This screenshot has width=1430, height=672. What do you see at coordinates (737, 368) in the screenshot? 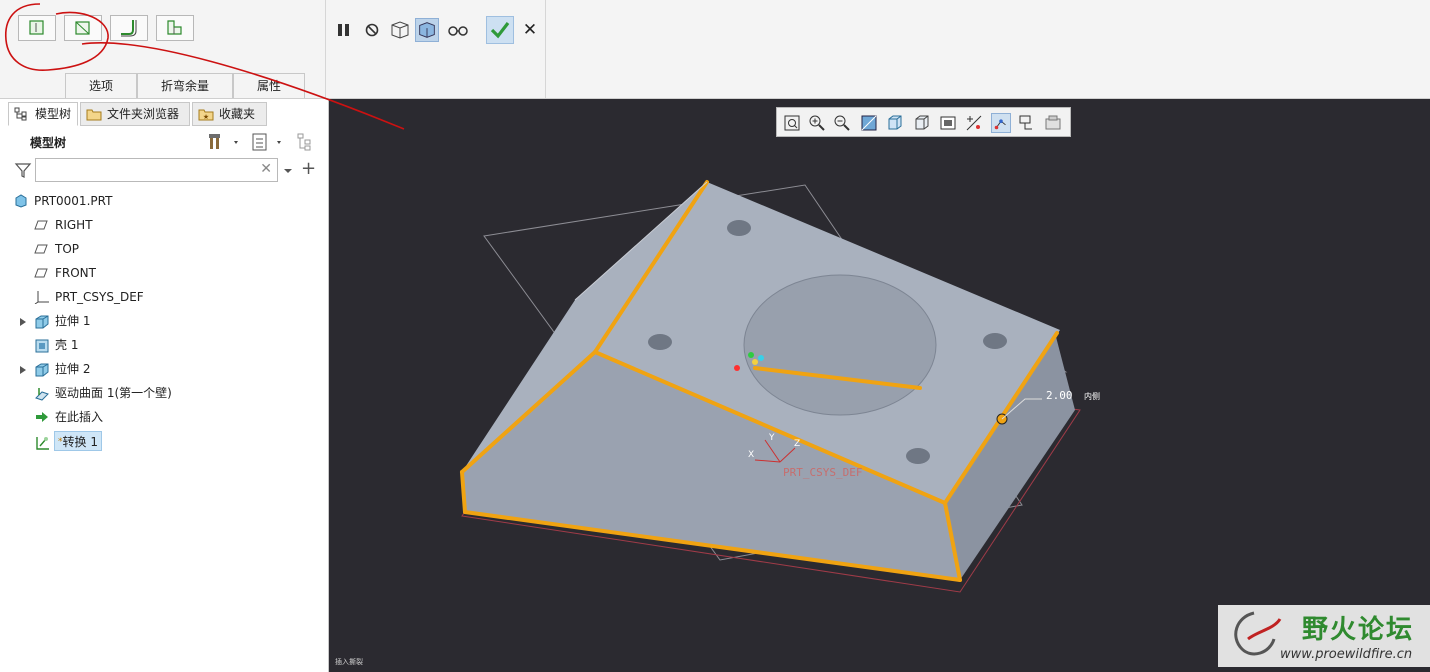
I see `dragger-red` at bounding box center [737, 368].